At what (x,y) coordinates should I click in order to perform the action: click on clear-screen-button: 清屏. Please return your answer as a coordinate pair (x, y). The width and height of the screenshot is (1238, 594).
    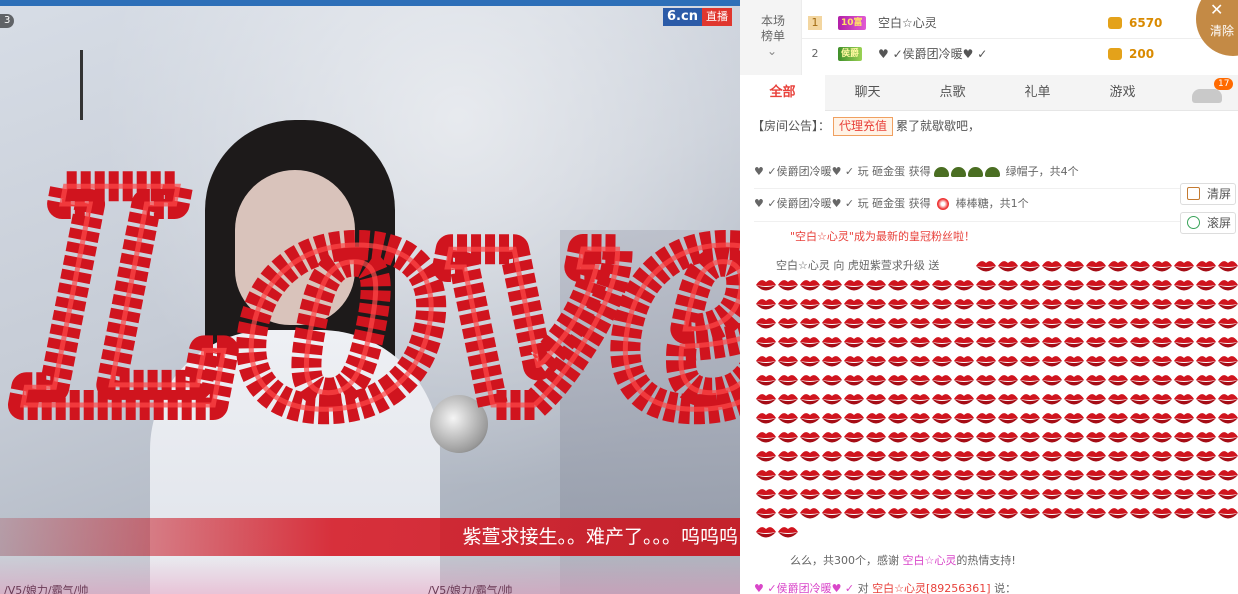
    Looking at the image, I should click on (1208, 194).